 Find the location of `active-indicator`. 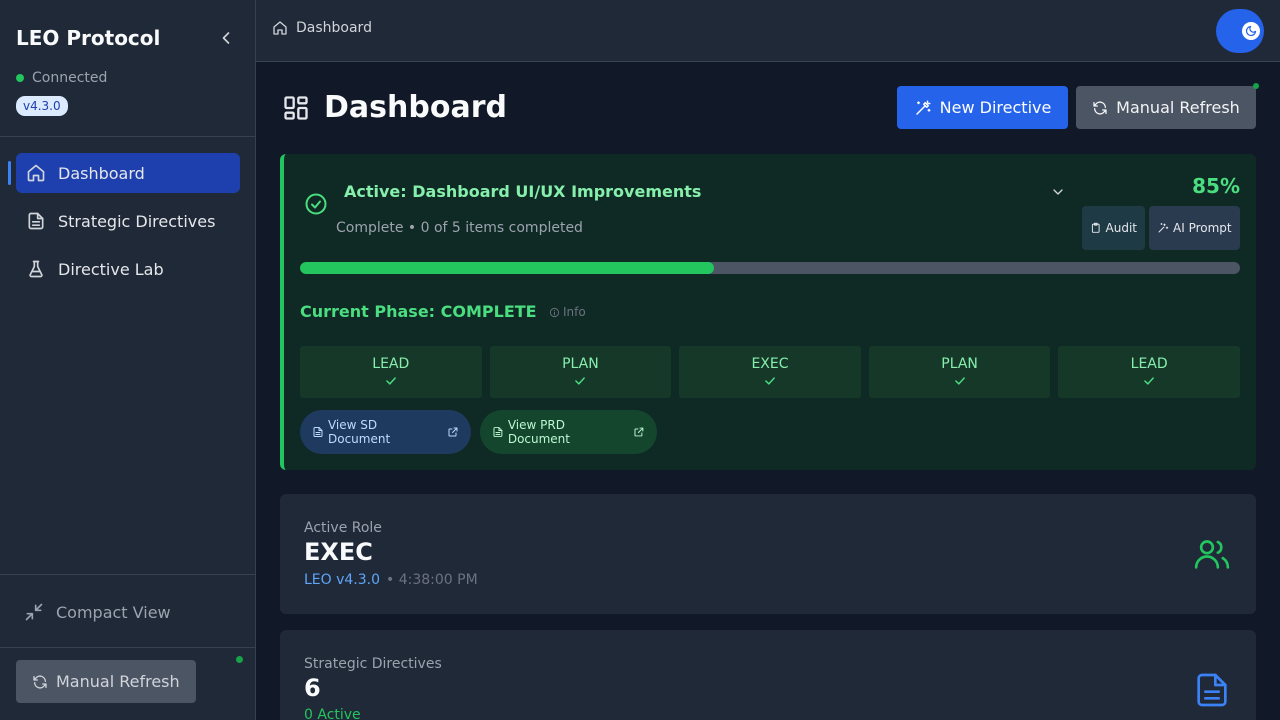

active-indicator is located at coordinates (9, 173).